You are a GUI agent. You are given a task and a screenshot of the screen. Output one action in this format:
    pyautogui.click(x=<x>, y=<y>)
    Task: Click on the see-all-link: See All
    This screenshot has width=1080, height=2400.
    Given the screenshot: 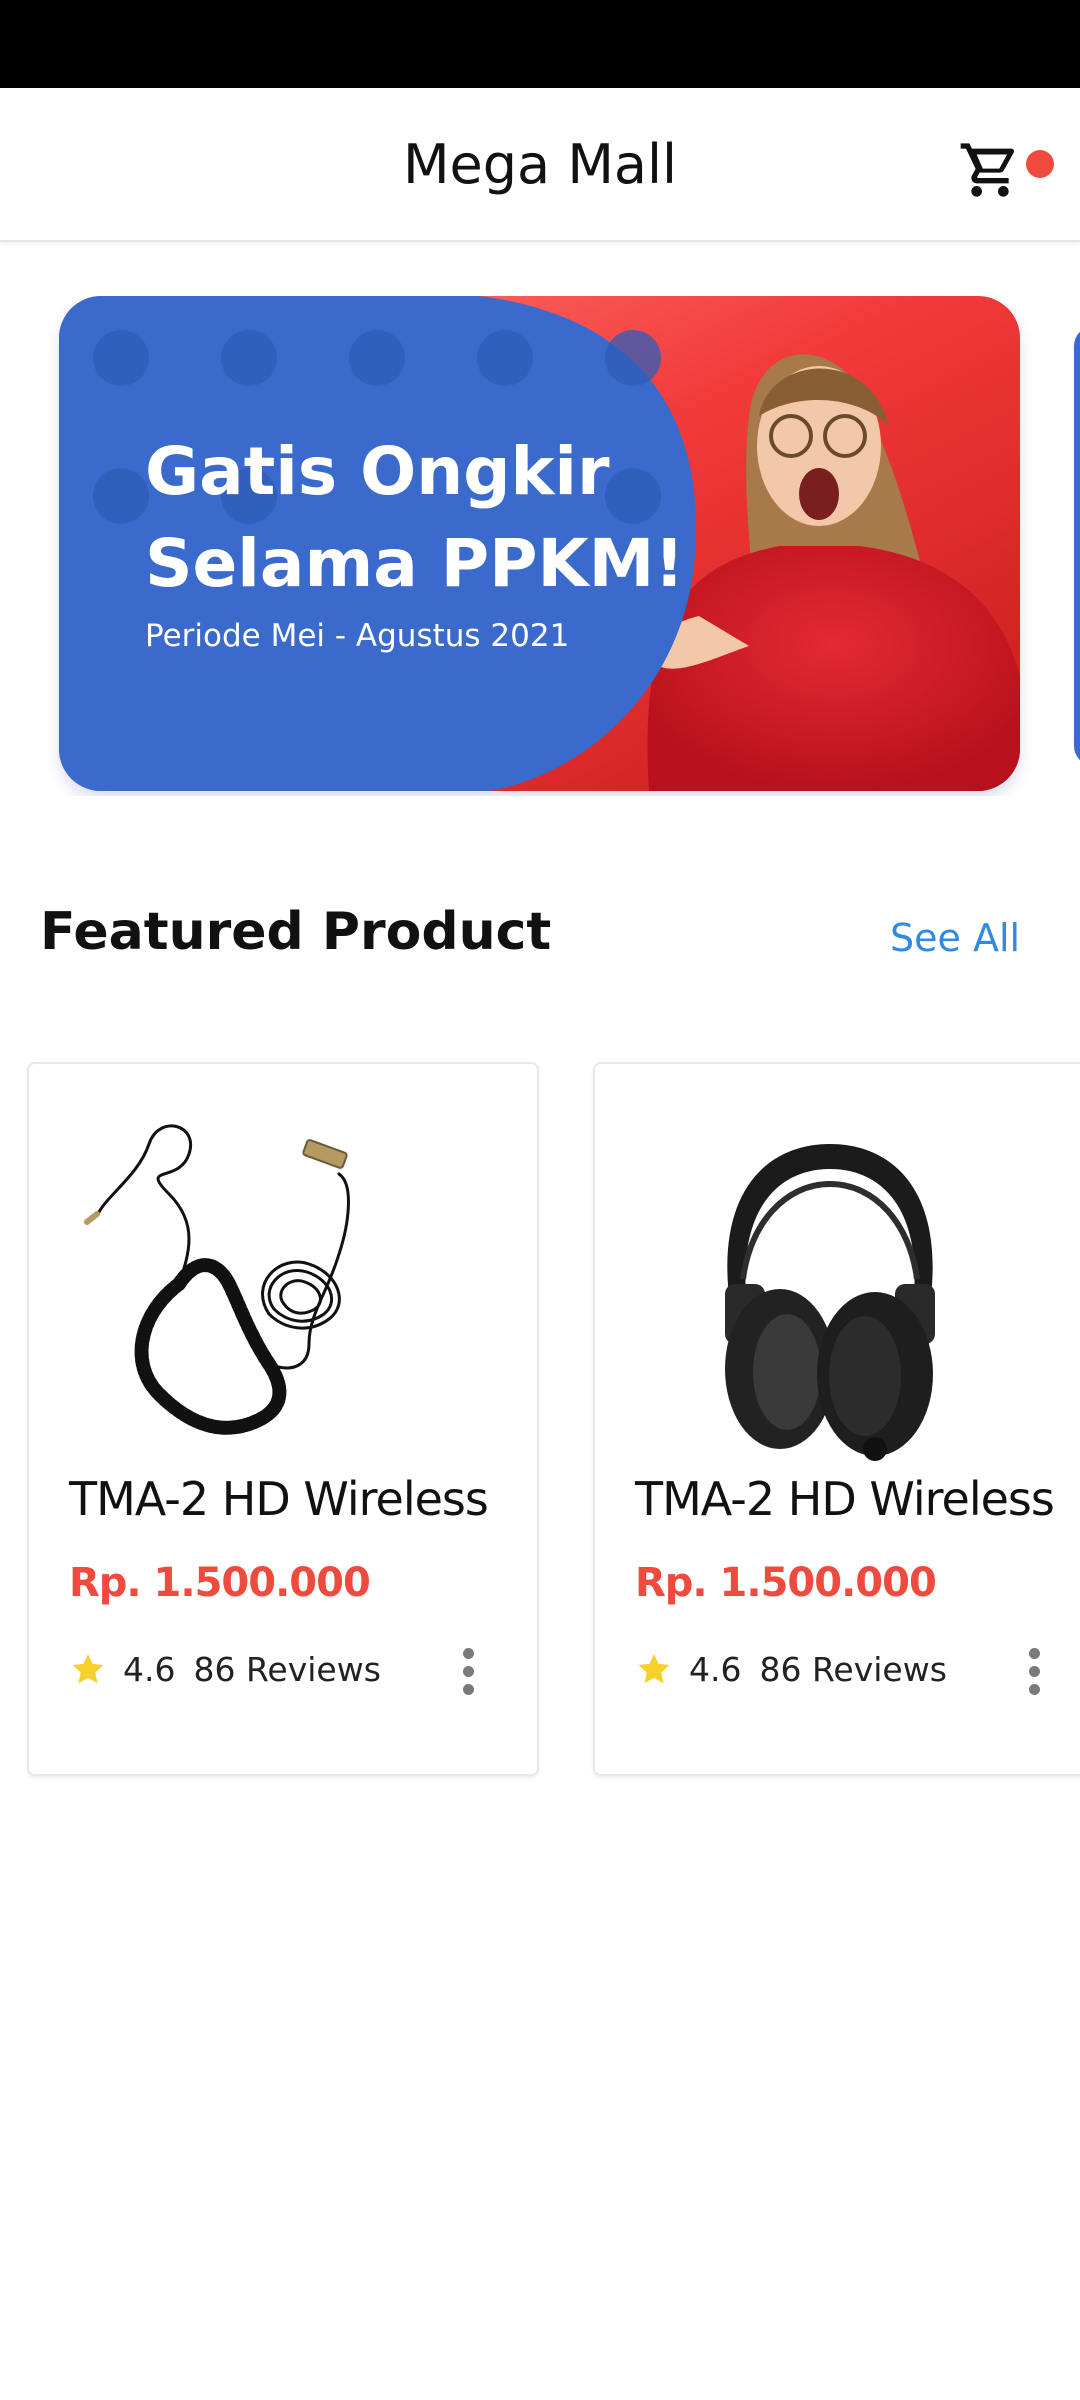 What is the action you would take?
    pyautogui.click(x=955, y=938)
    